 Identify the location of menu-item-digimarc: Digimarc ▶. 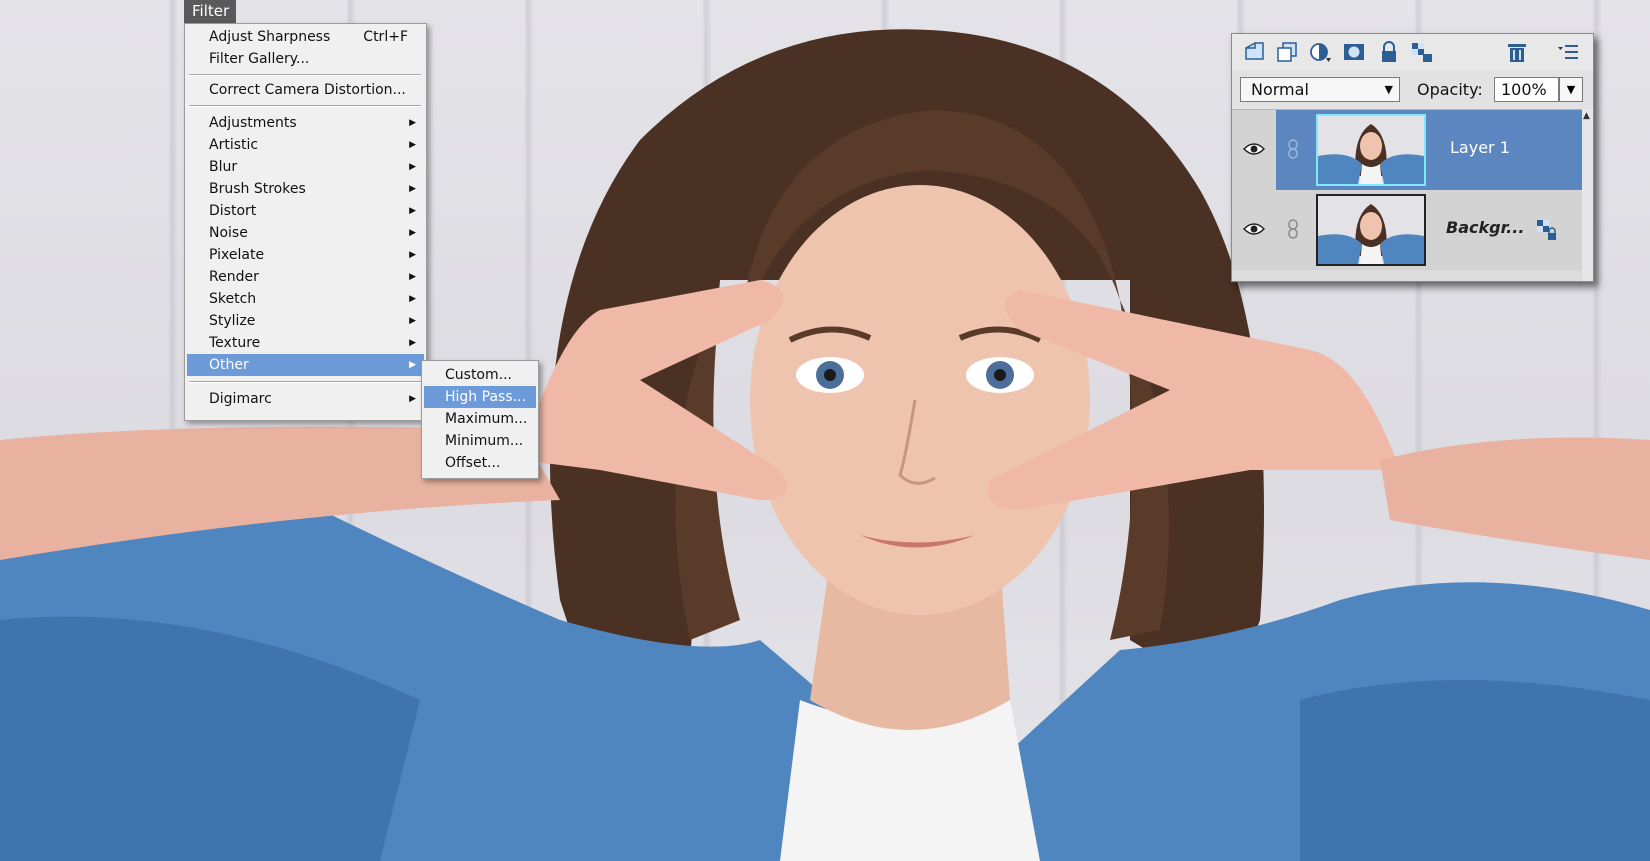
(305, 399).